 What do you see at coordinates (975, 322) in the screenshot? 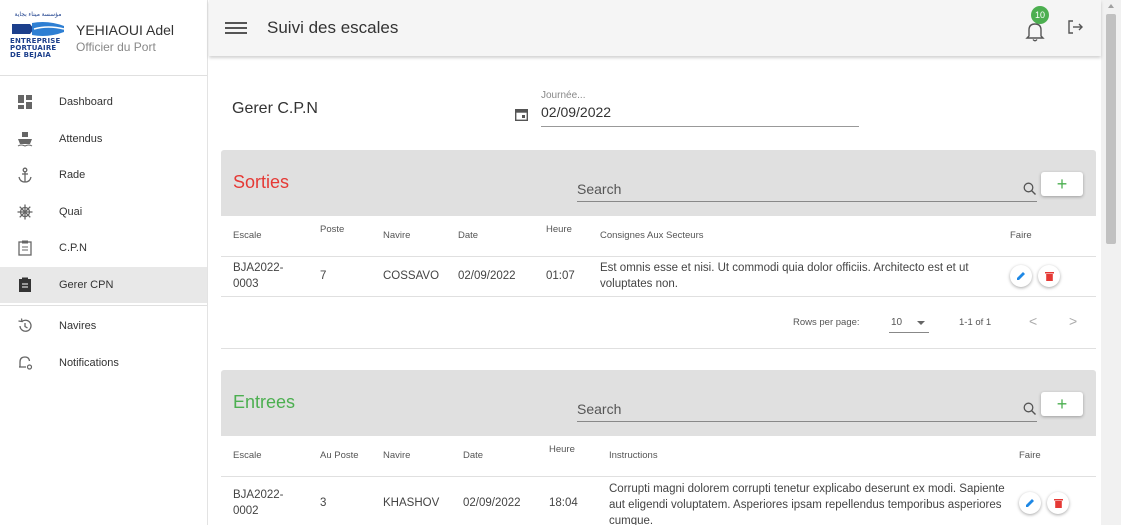
I see `pagination-range: 1-1 of 1` at bounding box center [975, 322].